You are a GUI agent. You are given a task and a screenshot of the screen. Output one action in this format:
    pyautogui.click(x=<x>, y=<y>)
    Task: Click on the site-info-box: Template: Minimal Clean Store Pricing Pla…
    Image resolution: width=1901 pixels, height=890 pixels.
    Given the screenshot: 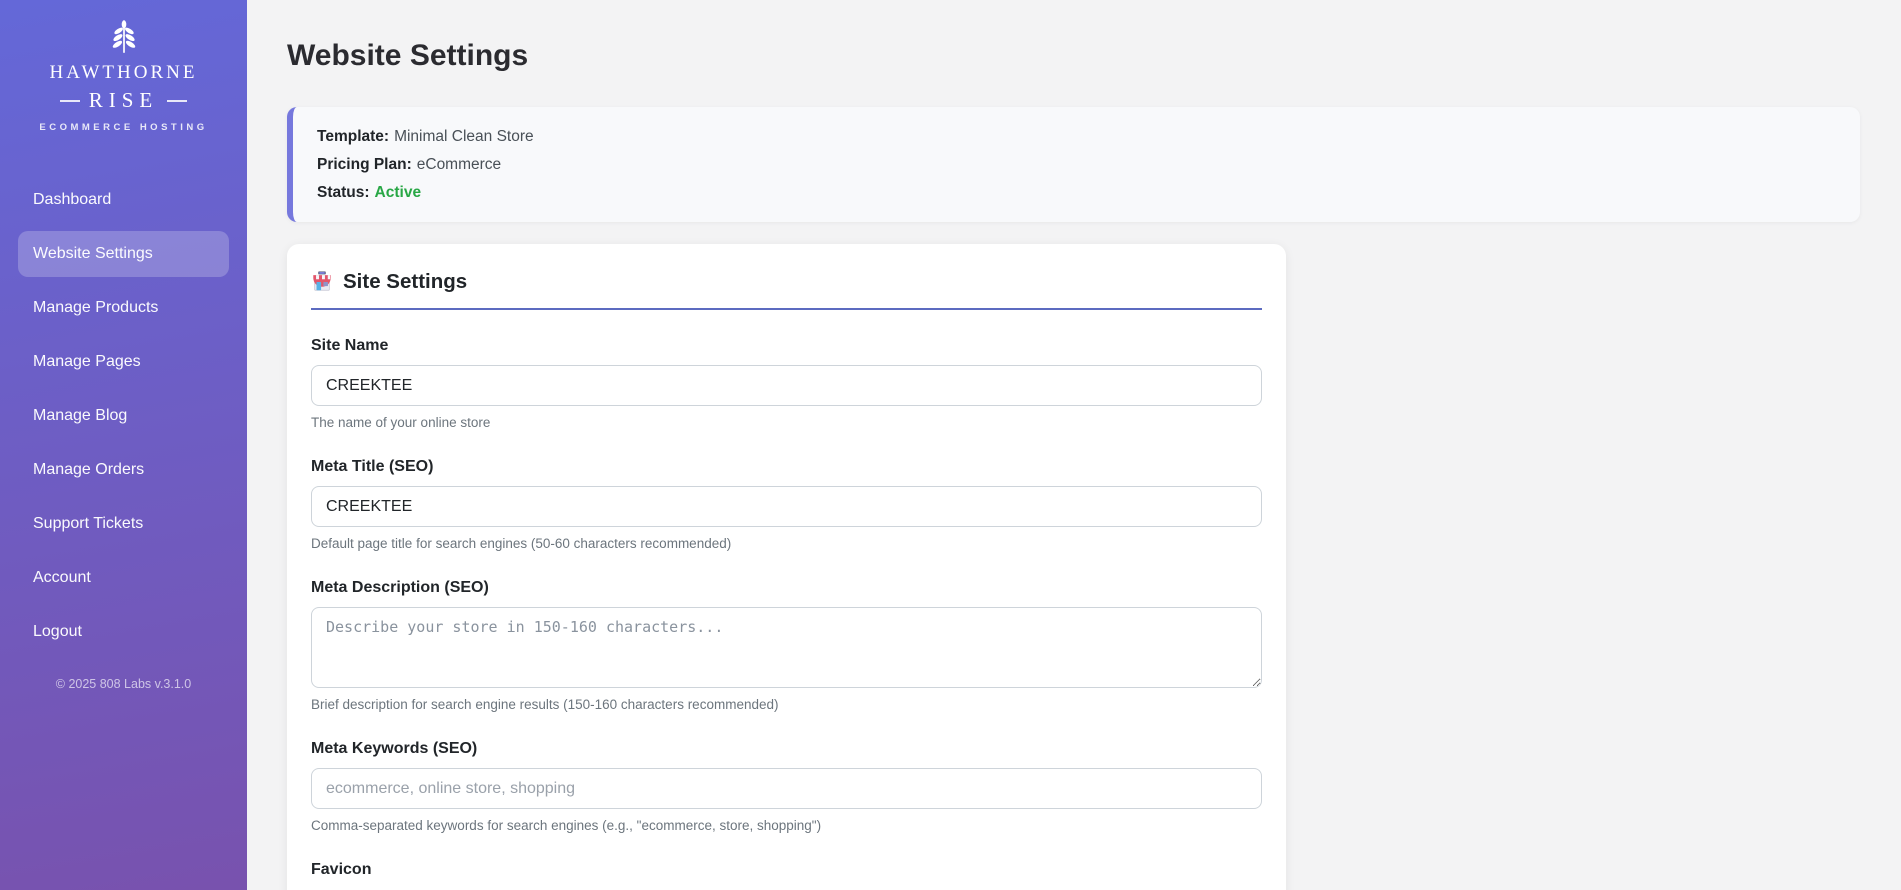 What is the action you would take?
    pyautogui.click(x=1073, y=164)
    